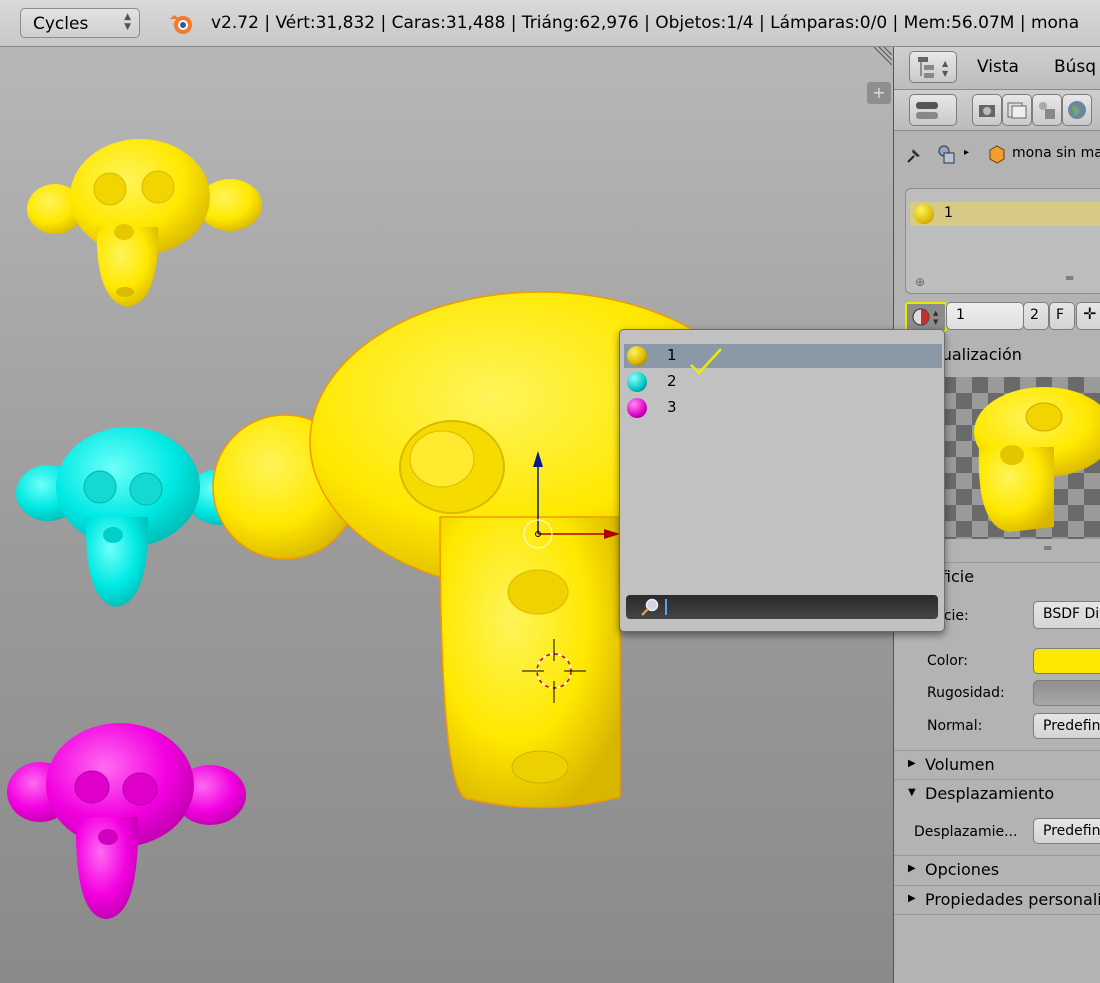  What do you see at coordinates (912, 792) in the screenshot?
I see `collapse-arrow-icon: ▼` at bounding box center [912, 792].